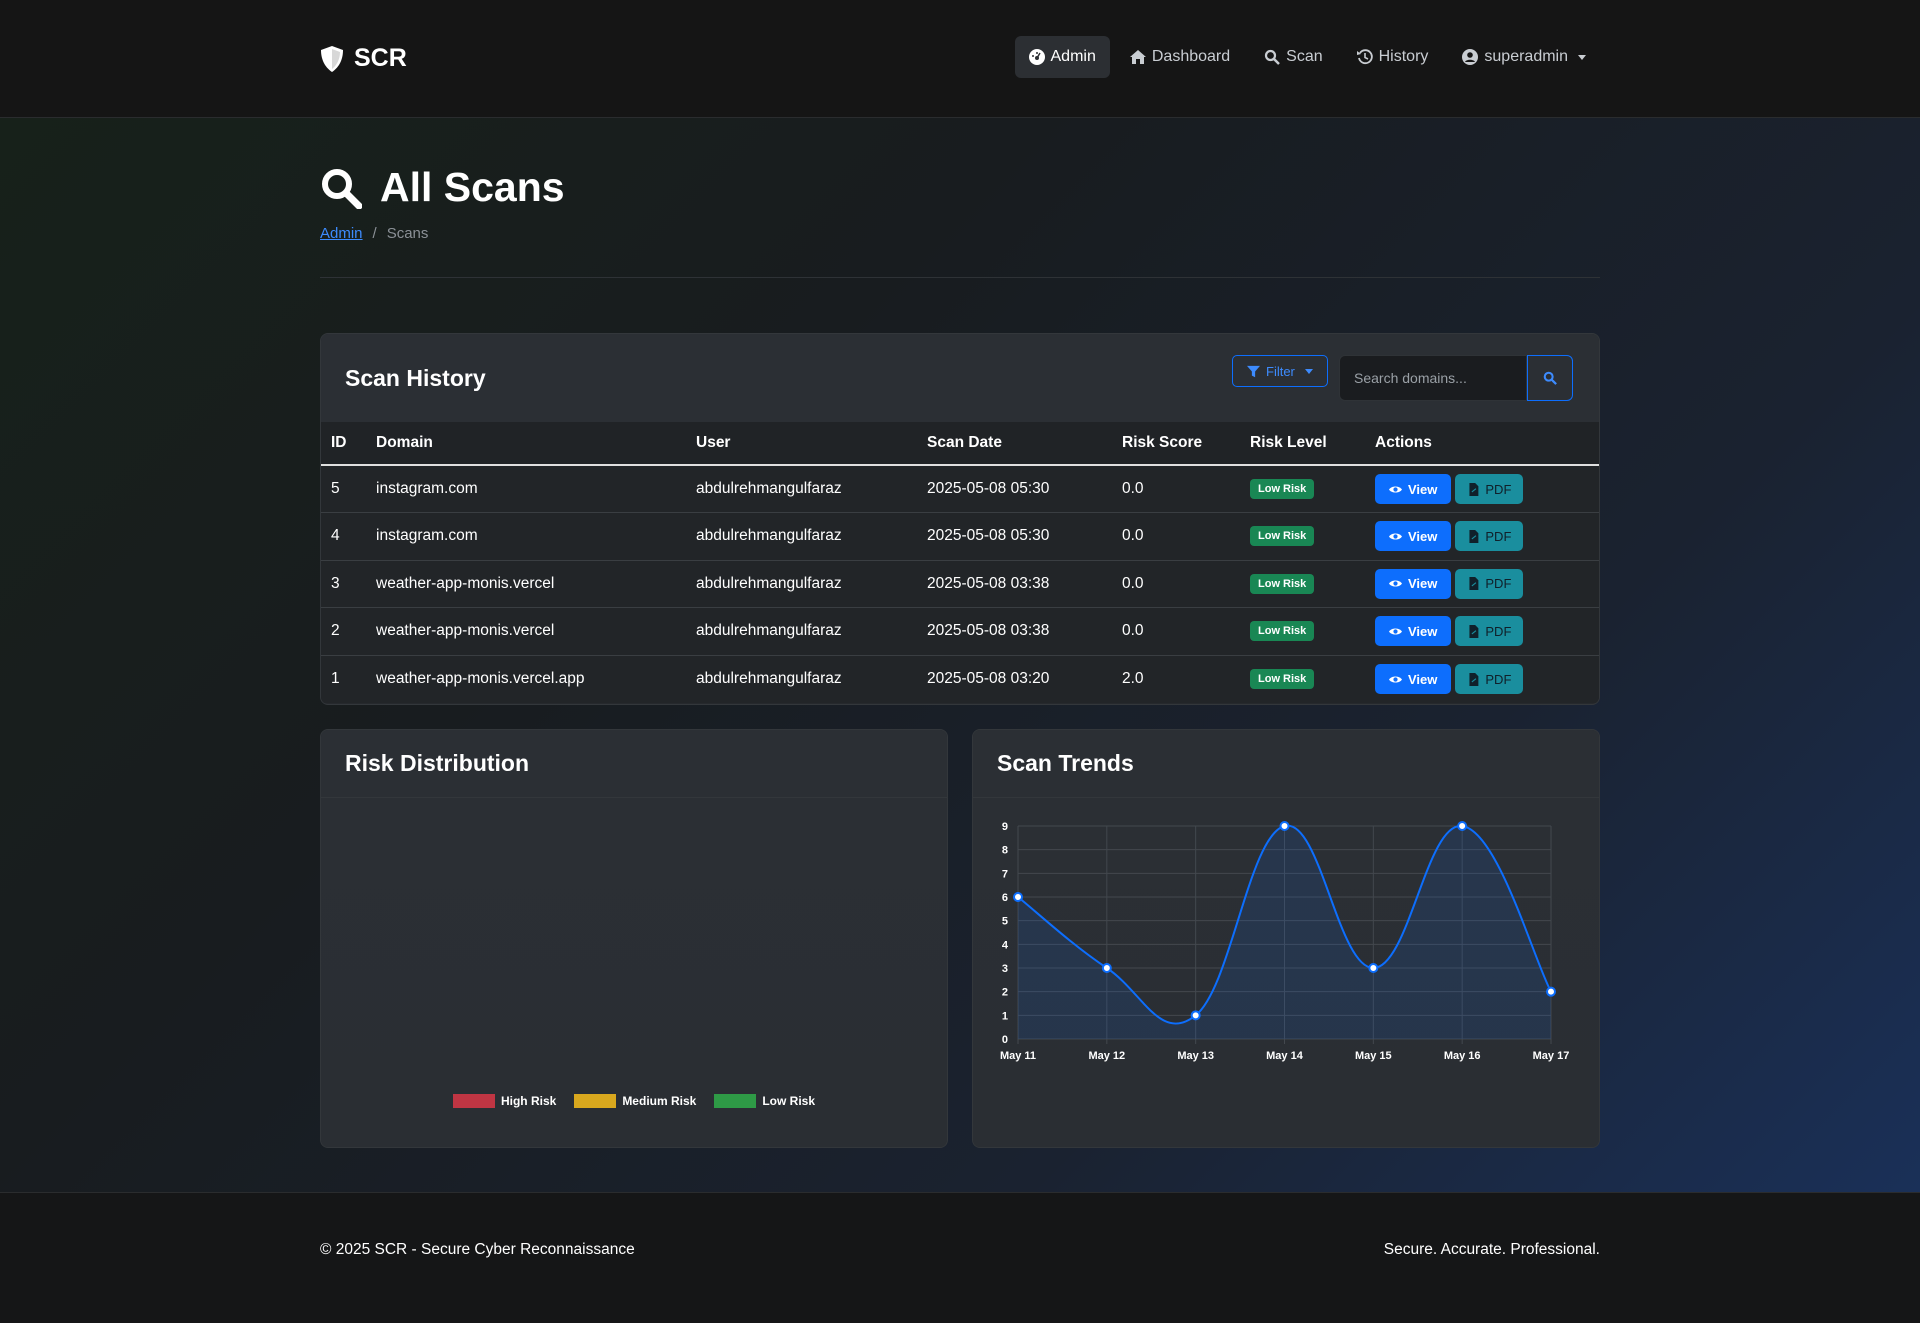 Image resolution: width=1920 pixels, height=1323 pixels. I want to click on scan-trends-header: Scan Trends, so click(1286, 764).